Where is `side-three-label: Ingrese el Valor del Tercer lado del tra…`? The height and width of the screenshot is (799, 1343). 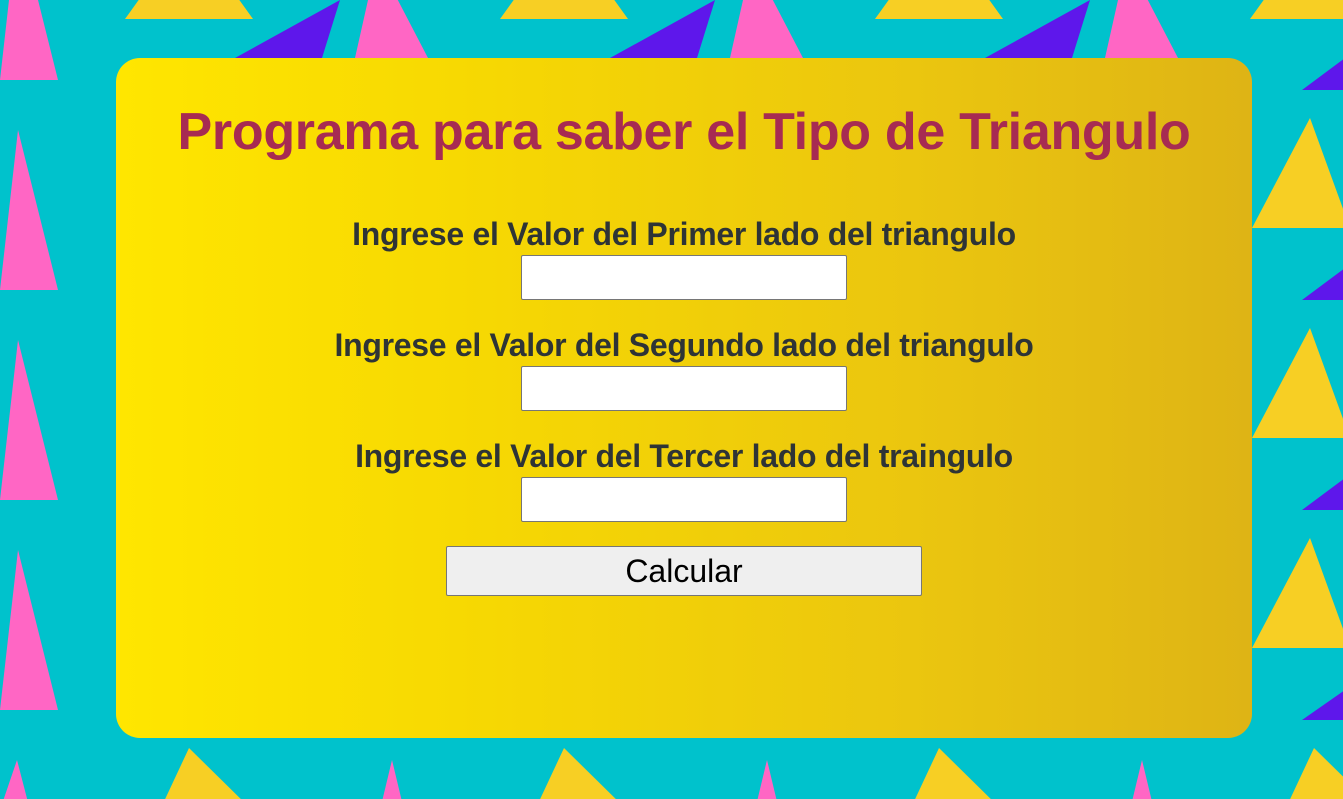
side-three-label: Ingrese el Valor del Tercer lado del tra… is located at coordinates (684, 456).